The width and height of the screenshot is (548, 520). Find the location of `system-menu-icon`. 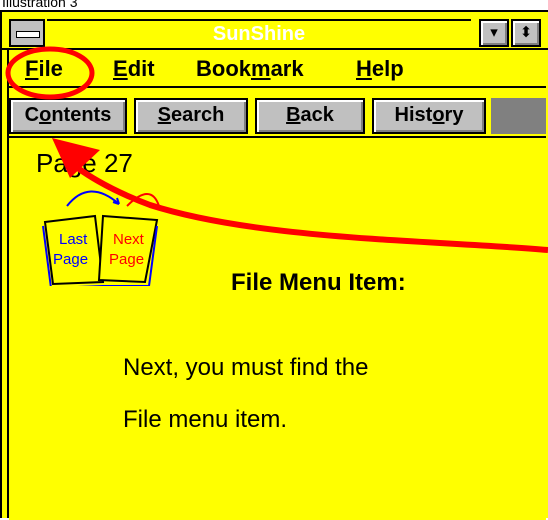

system-menu-icon is located at coordinates (27, 33).